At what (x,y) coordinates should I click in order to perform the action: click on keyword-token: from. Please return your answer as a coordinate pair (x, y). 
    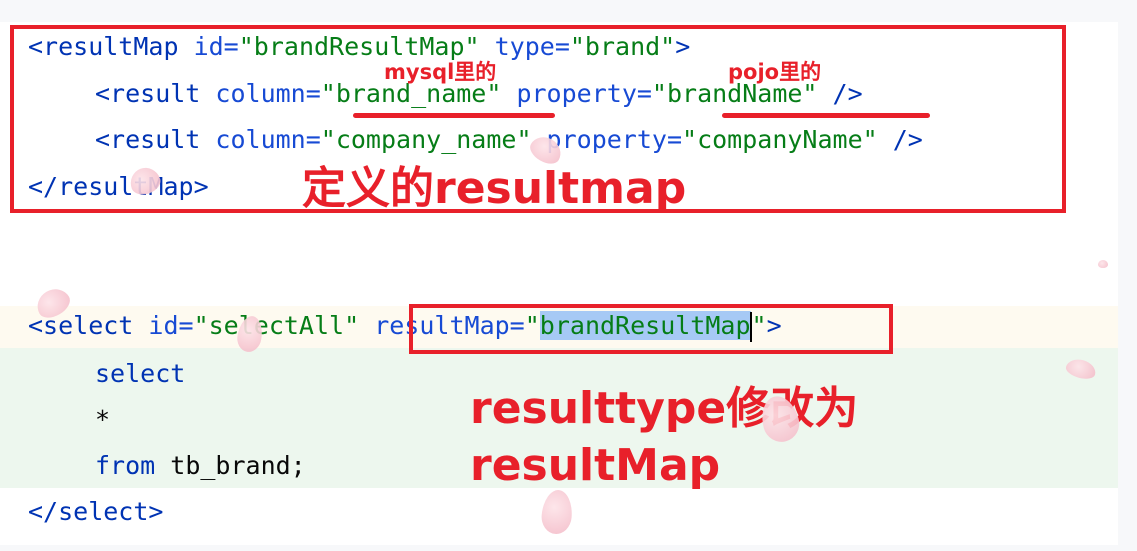
    Looking at the image, I should click on (125, 465).